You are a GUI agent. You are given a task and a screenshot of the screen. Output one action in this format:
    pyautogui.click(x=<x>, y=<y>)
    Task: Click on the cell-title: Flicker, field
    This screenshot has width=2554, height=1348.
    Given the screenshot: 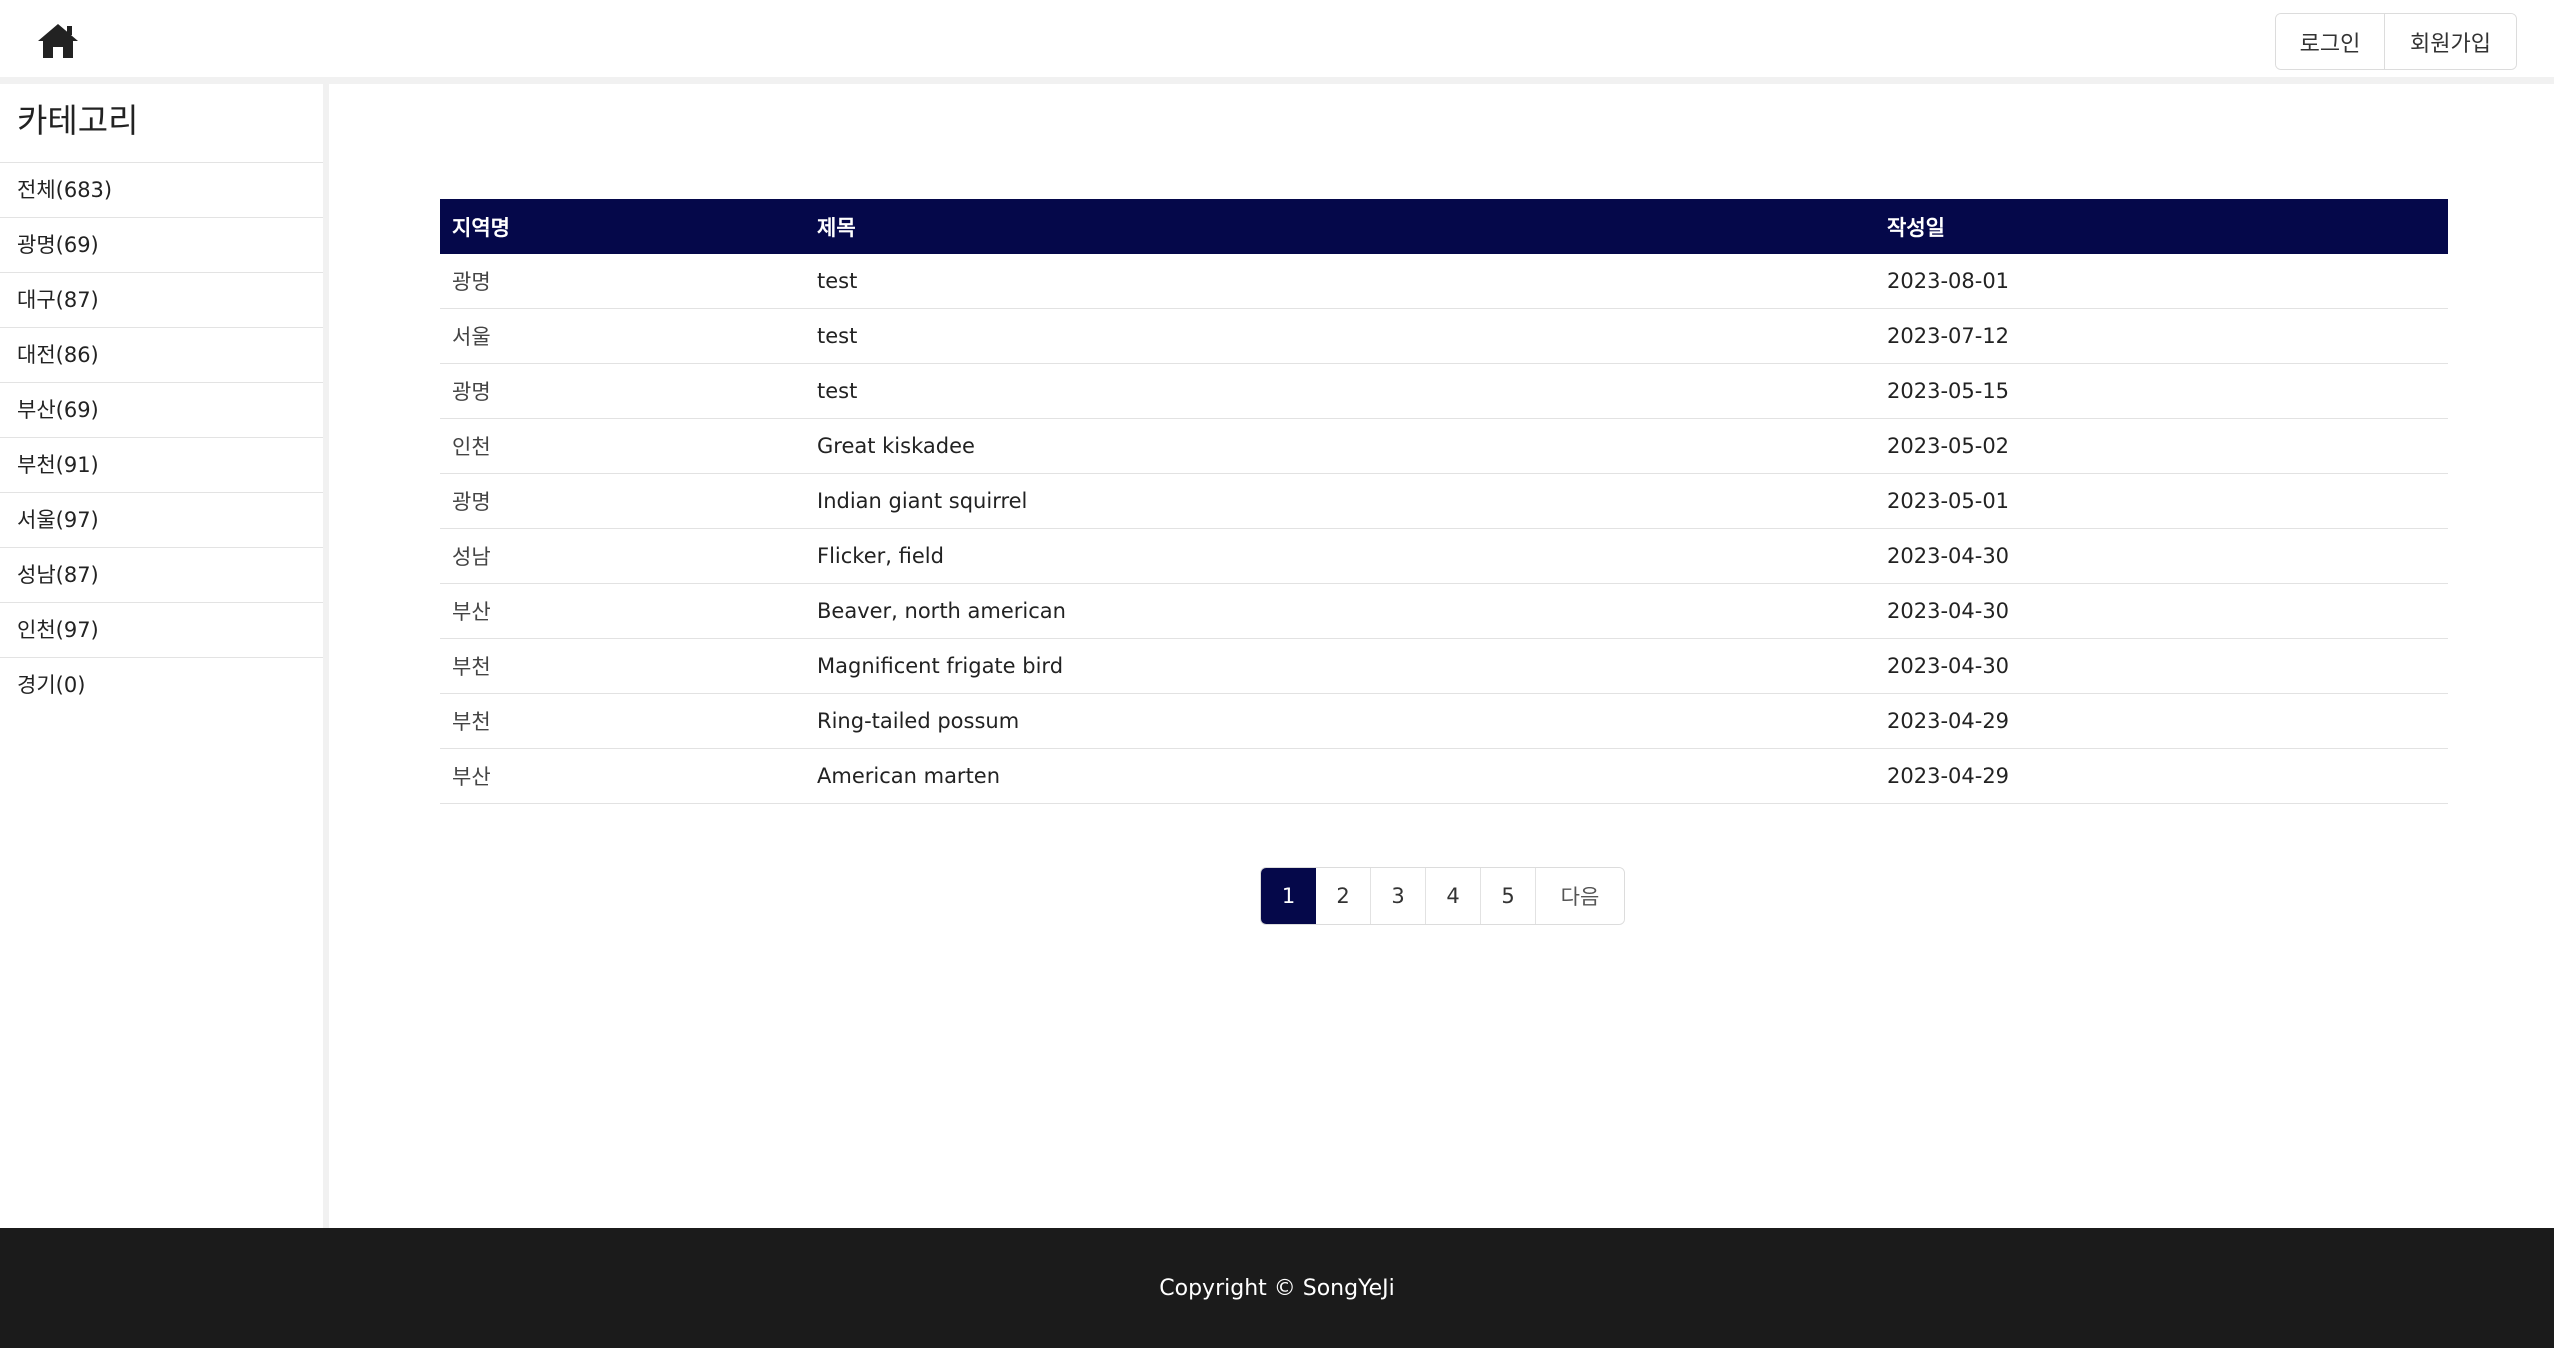 What is the action you would take?
    pyautogui.click(x=1340, y=556)
    